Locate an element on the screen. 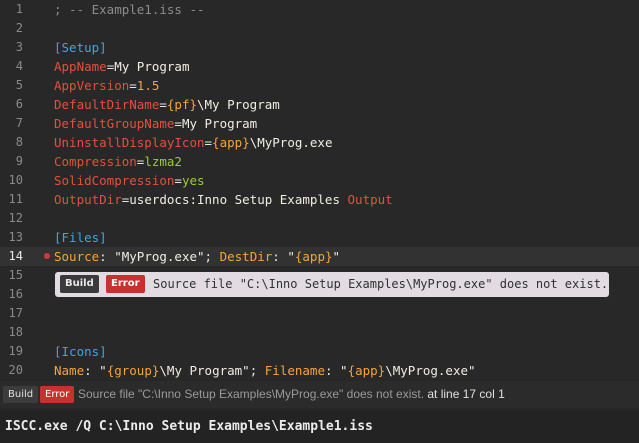 This screenshot has height=443, width=639. line-number: 15 is located at coordinates (11, 275).